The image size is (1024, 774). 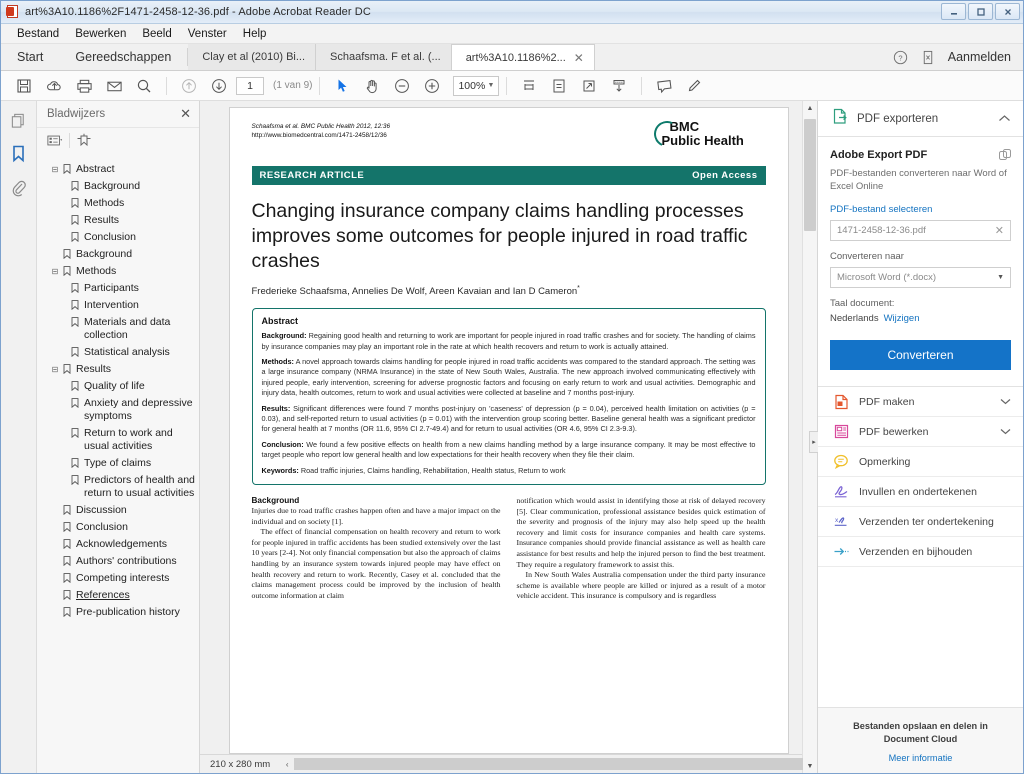 I want to click on hscroll-thumb, so click(x=548, y=764).